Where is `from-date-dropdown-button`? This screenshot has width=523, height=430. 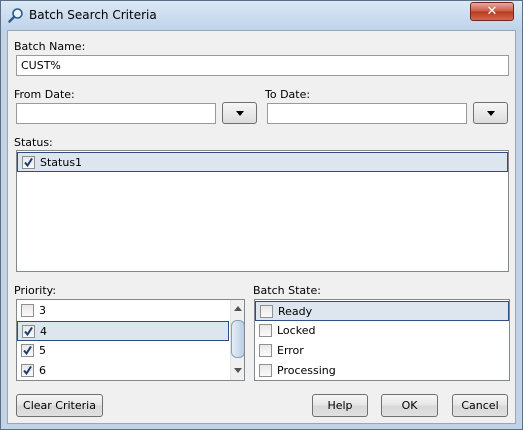
from-date-dropdown-button is located at coordinates (239, 113).